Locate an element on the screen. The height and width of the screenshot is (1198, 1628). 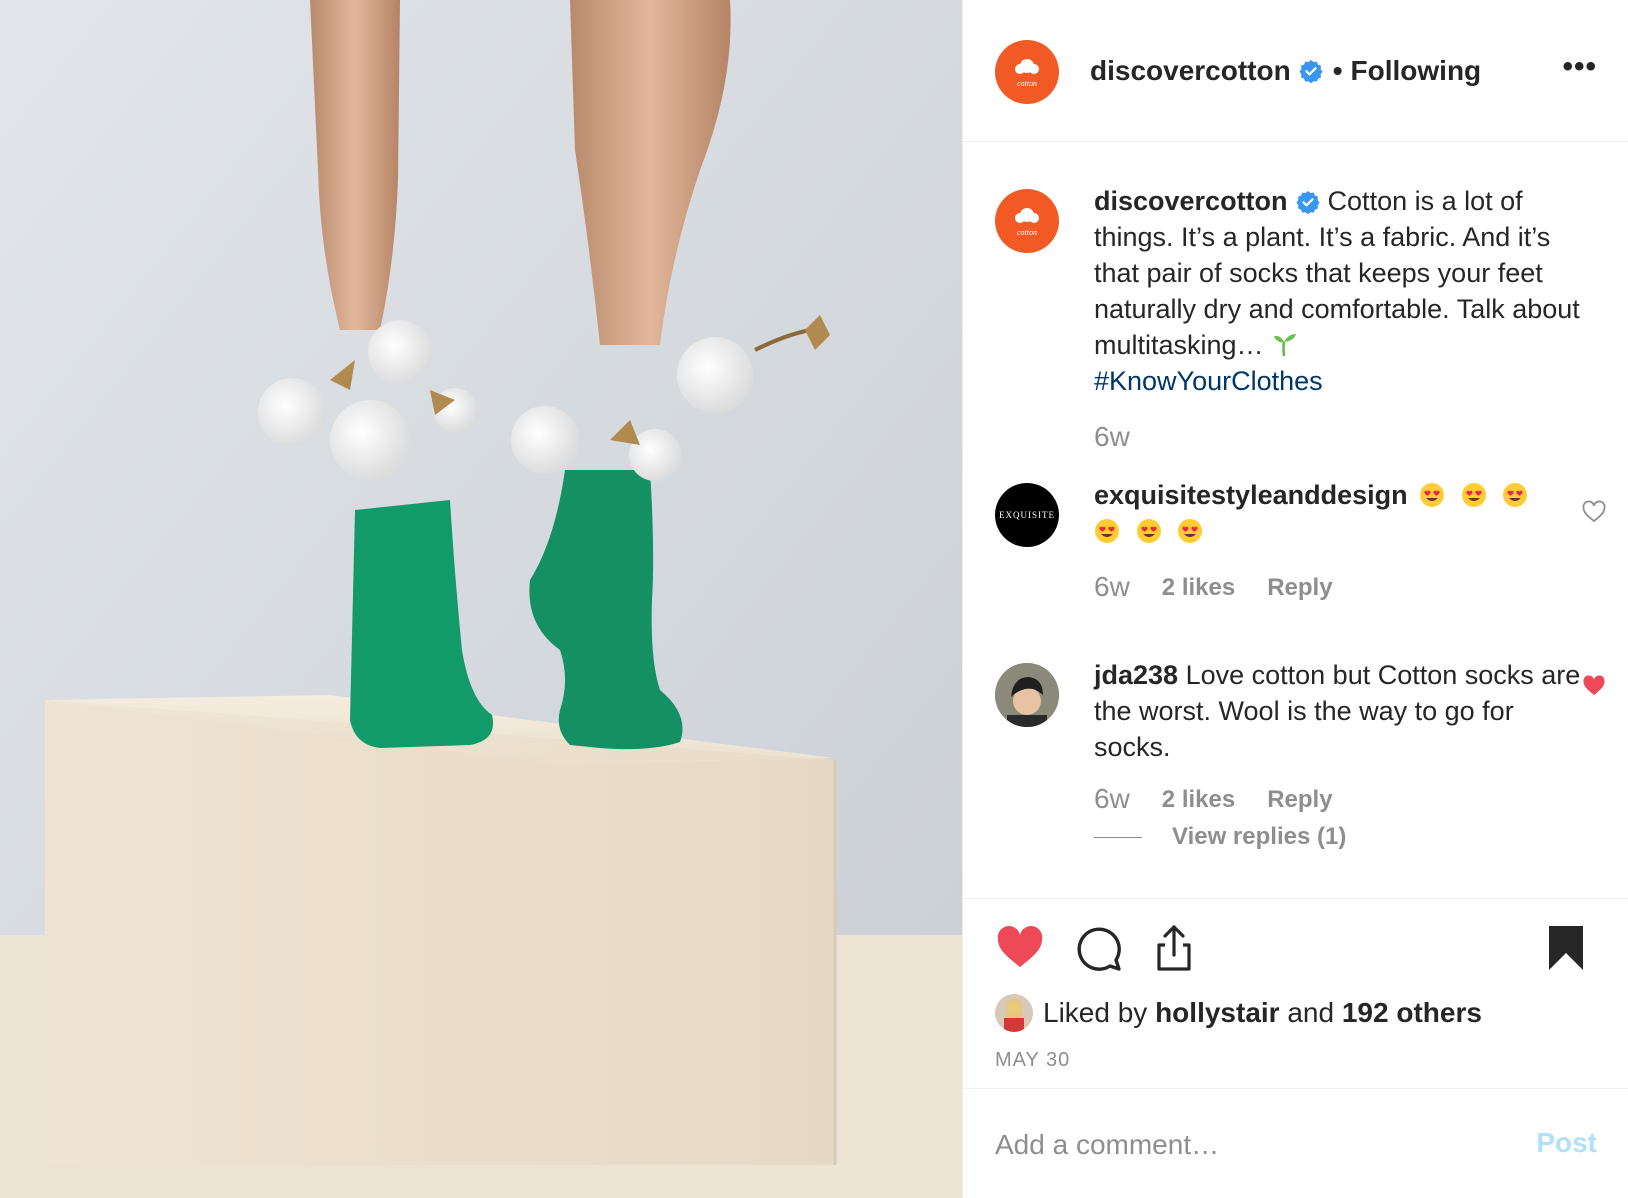
commenter-avatar: EXQUISITE is located at coordinates (1027, 515).